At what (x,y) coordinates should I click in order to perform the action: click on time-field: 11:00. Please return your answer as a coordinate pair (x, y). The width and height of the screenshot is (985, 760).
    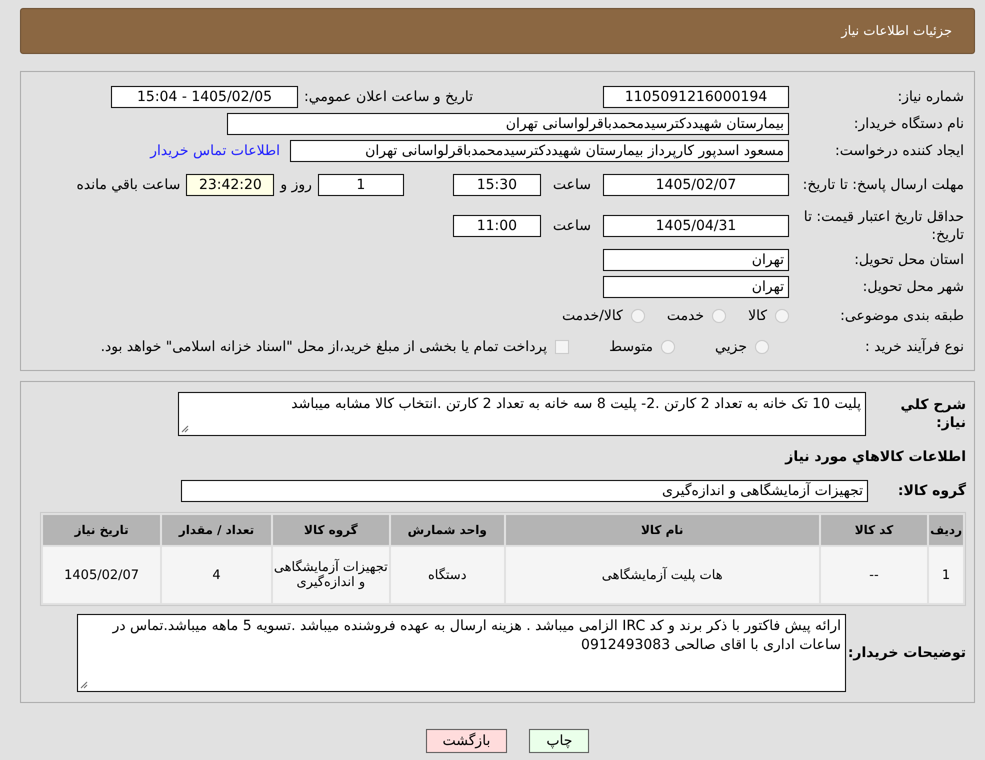
    Looking at the image, I should click on (496, 226).